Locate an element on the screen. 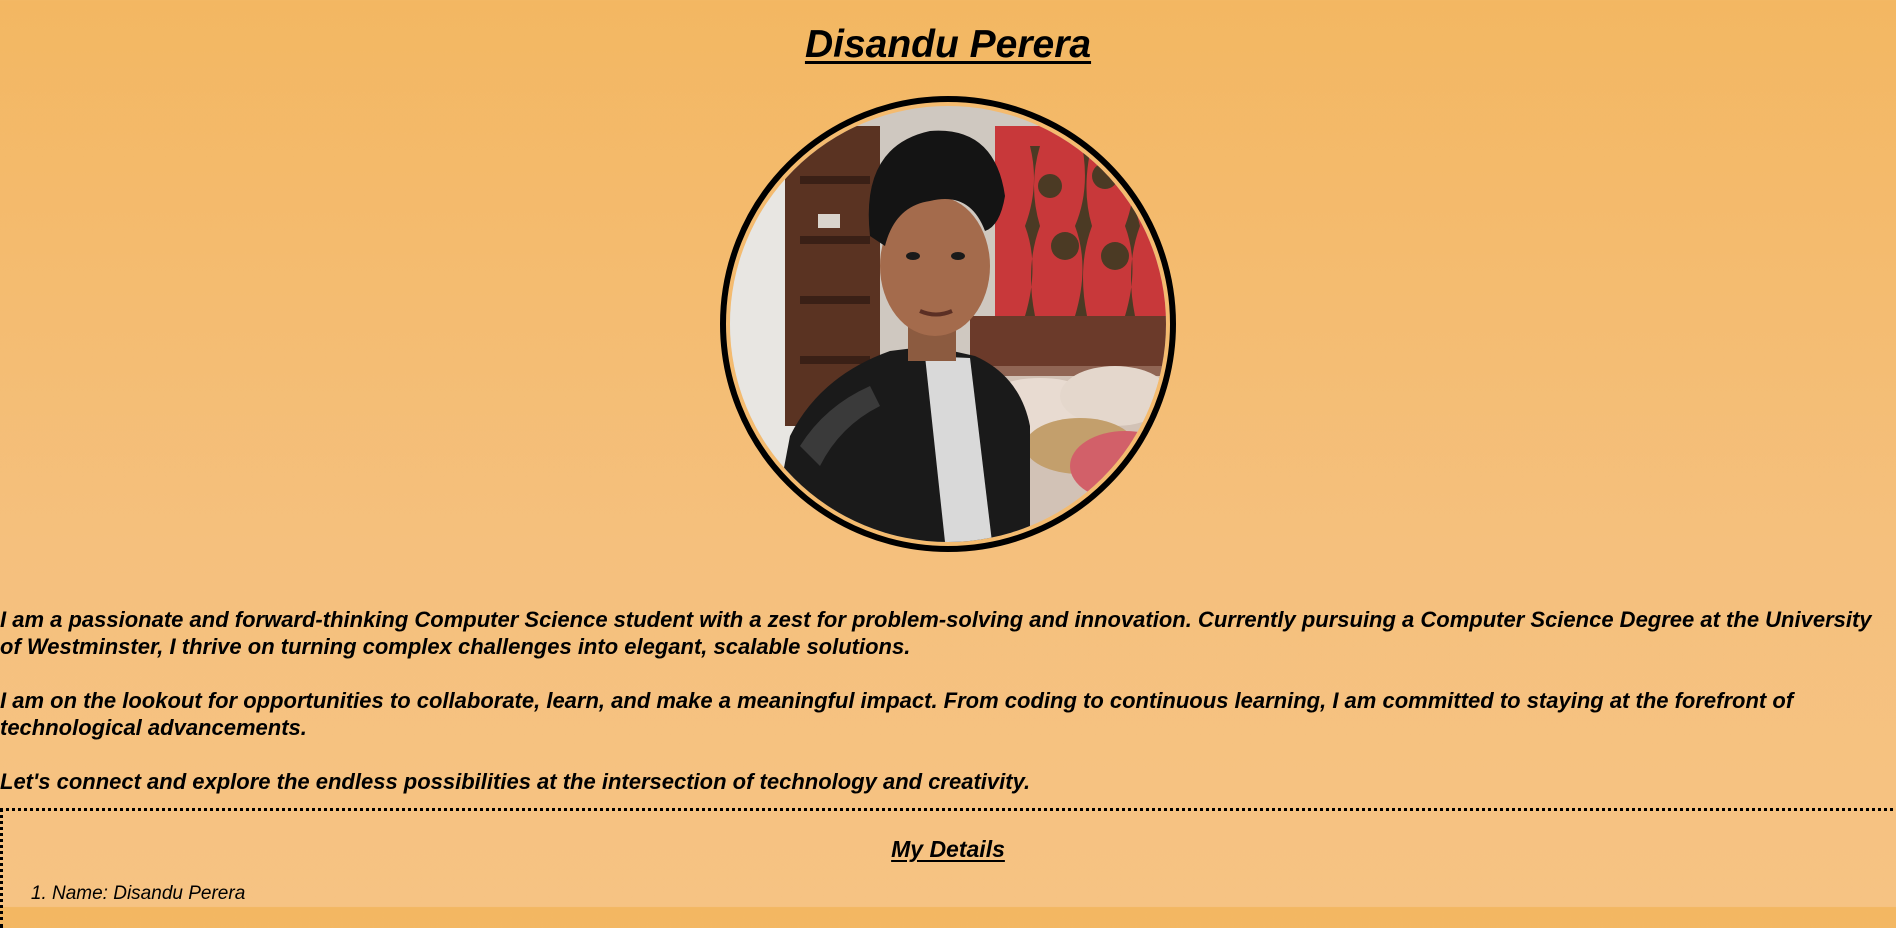 This screenshot has height=928, width=1896. profile-photo-frame is located at coordinates (948, 324).